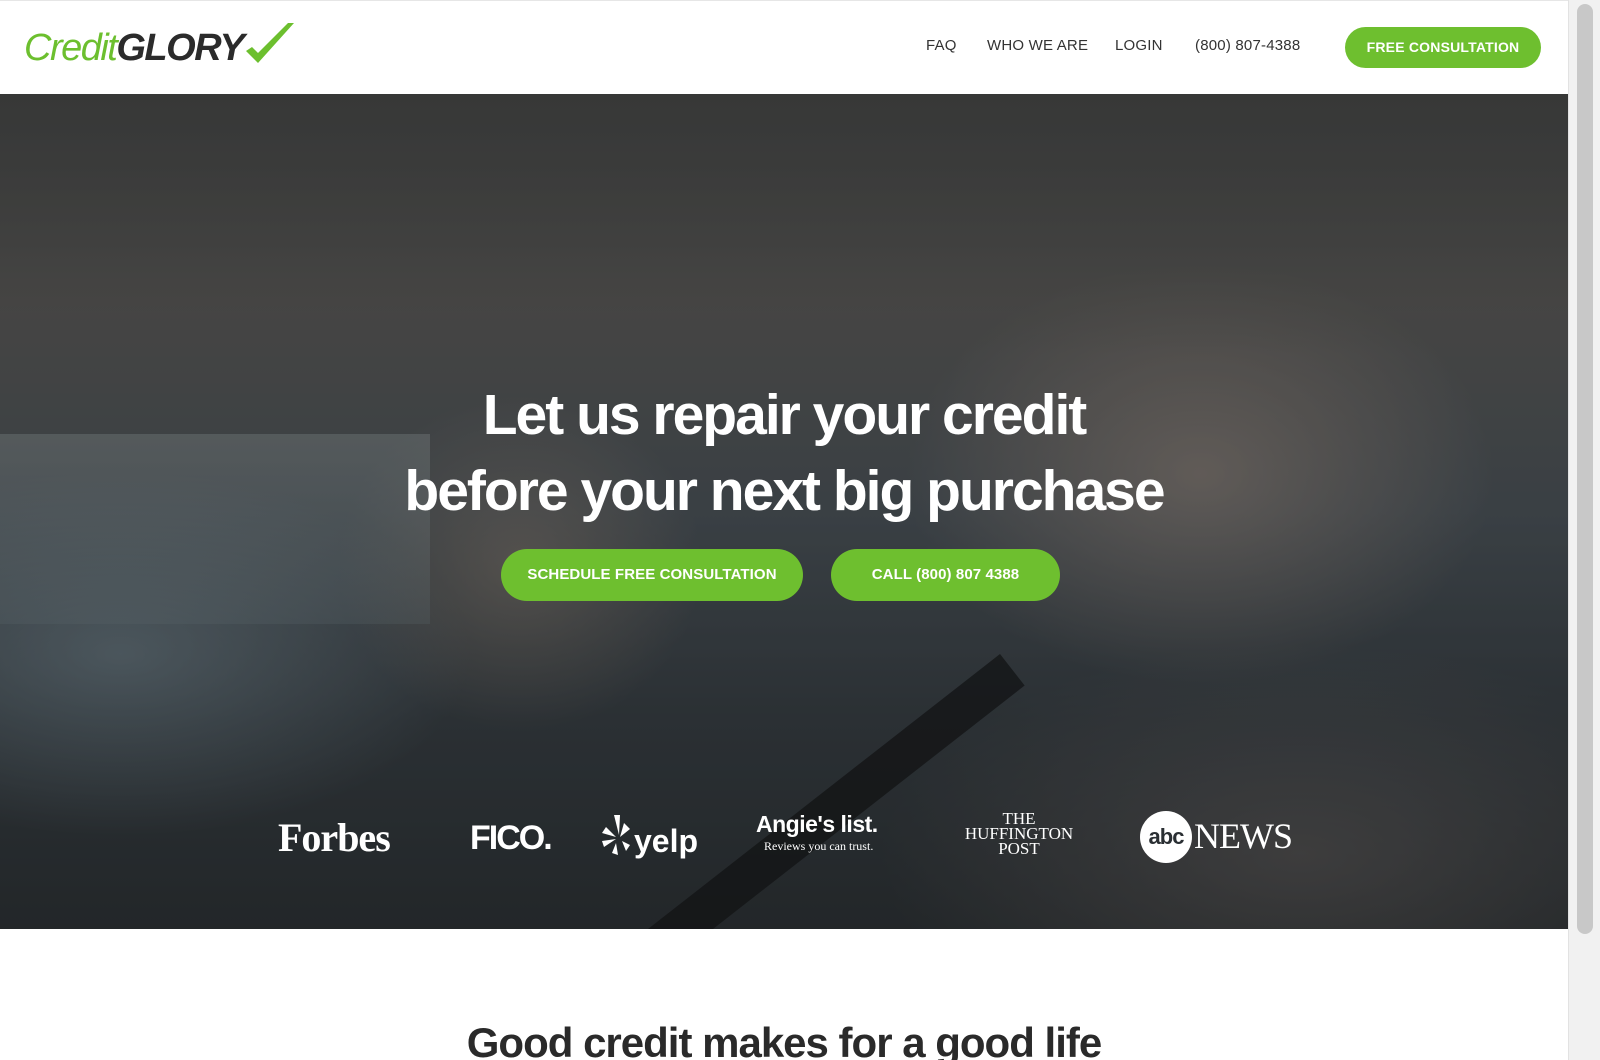  Describe the element at coordinates (652, 575) in the screenshot. I see `schedule-consultation-button: SCHEDULE FREE CONSULTATION` at that location.